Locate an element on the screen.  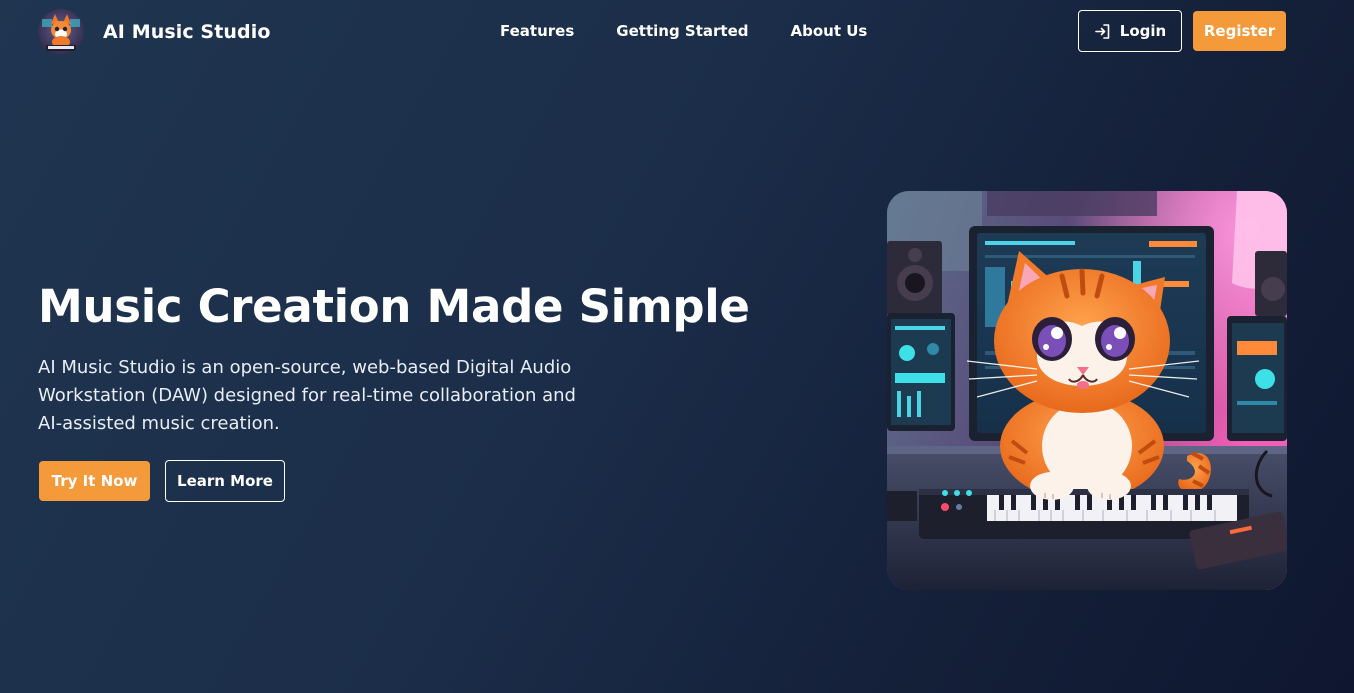
brand-home-link: AI Music Studio is located at coordinates (154, 32).